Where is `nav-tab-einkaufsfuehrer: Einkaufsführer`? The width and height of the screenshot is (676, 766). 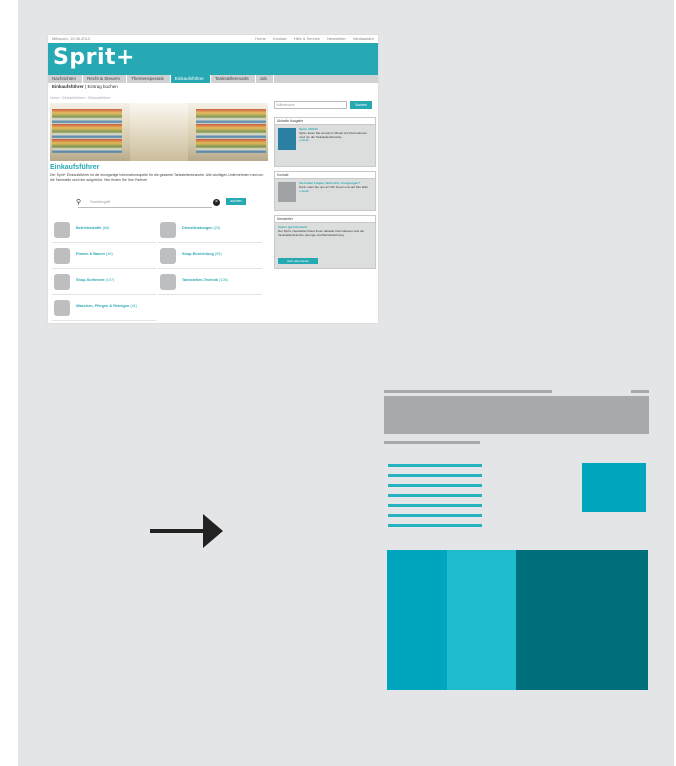 nav-tab-einkaufsfuehrer: Einkaufsführer is located at coordinates (190, 79).